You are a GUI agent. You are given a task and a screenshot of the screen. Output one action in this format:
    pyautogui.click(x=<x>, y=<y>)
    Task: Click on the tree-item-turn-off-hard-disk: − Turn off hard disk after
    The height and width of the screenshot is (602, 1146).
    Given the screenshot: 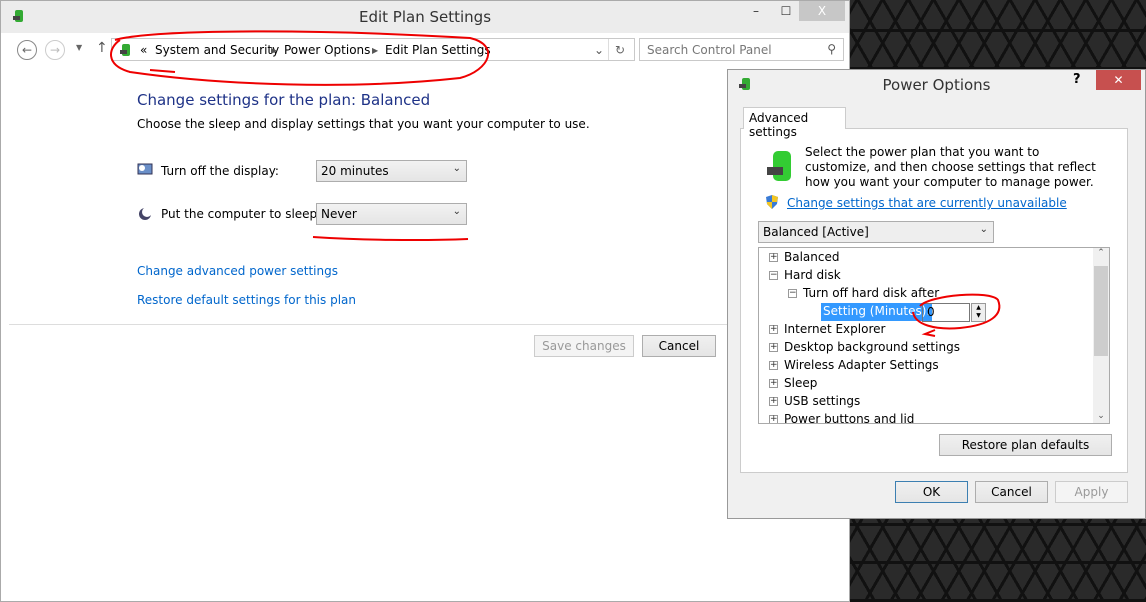 What is the action you would take?
    pyautogui.click(x=863, y=293)
    